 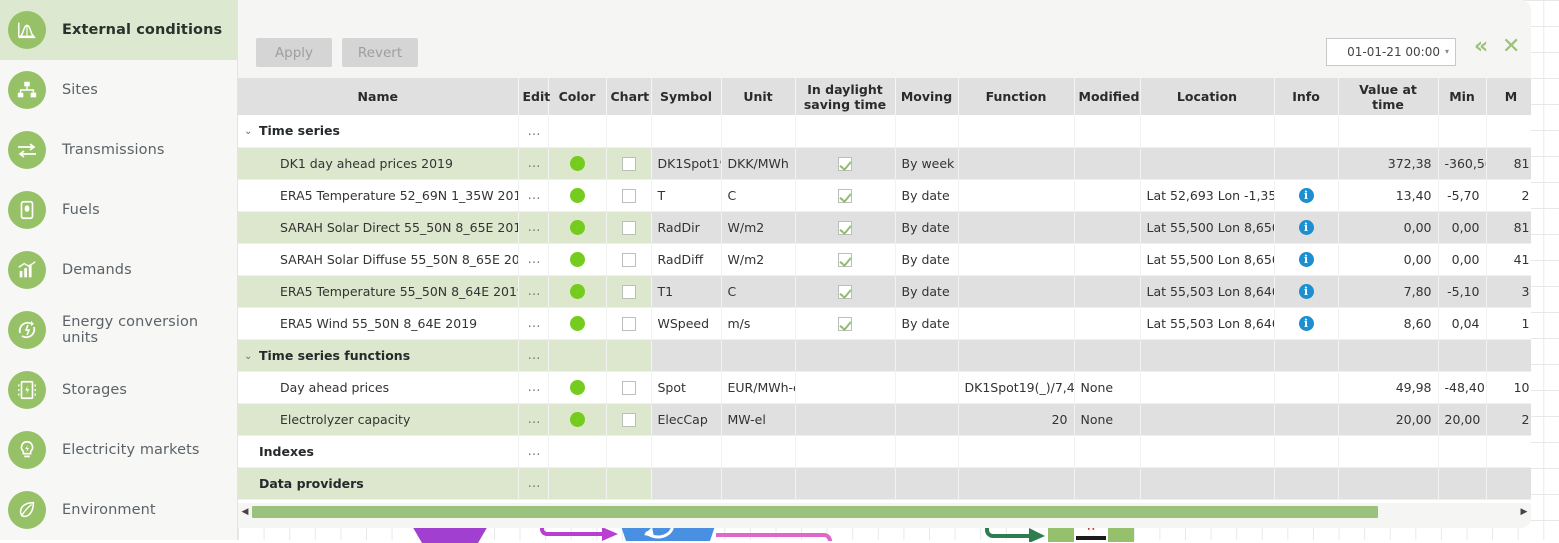 I want to click on row-name-cell: ERA5 Temperature 52_69N 1_35W 2017, so click(x=378, y=195).